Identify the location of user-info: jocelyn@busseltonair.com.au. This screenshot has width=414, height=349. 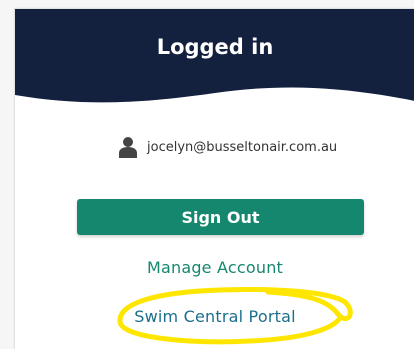
(228, 147).